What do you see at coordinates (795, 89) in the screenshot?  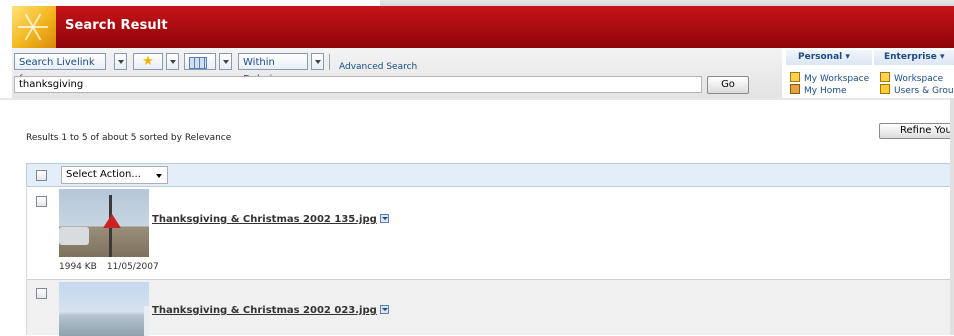 I see `home-icon` at bounding box center [795, 89].